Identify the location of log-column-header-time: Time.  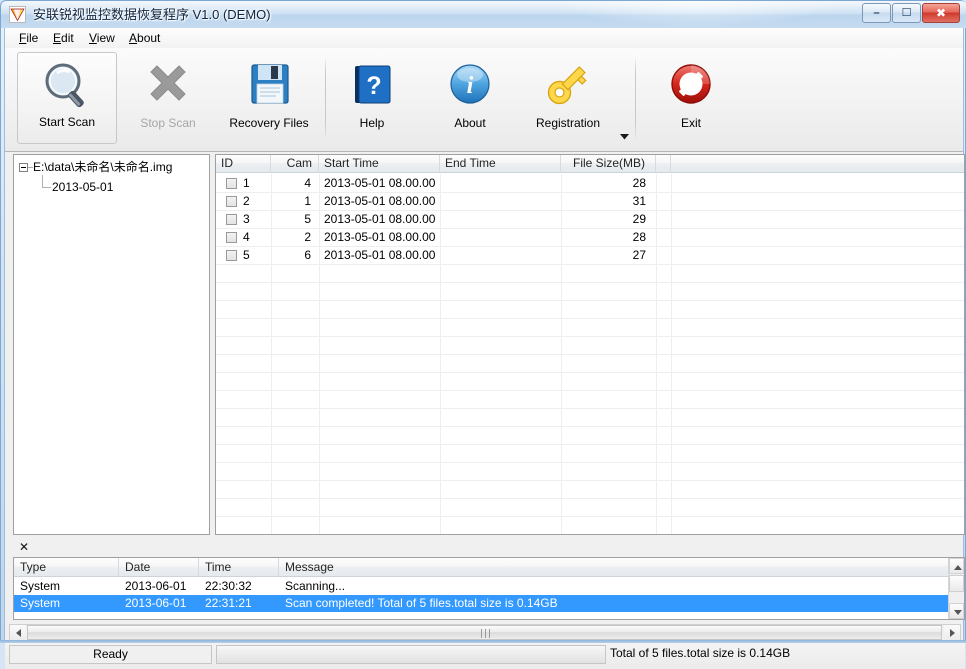
(239, 567).